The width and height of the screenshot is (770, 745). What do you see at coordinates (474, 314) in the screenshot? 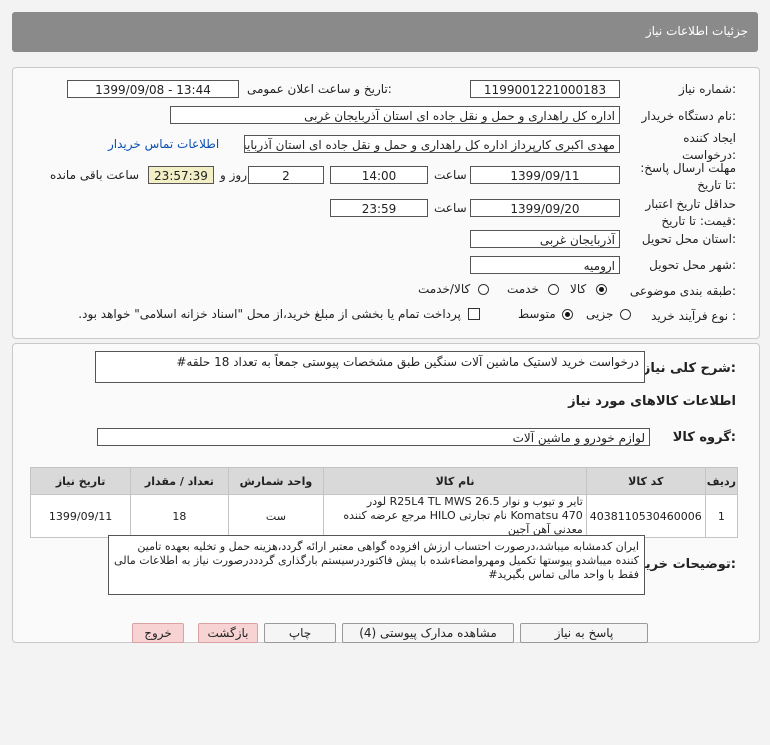
I see `treasury-payment-checkbox` at bounding box center [474, 314].